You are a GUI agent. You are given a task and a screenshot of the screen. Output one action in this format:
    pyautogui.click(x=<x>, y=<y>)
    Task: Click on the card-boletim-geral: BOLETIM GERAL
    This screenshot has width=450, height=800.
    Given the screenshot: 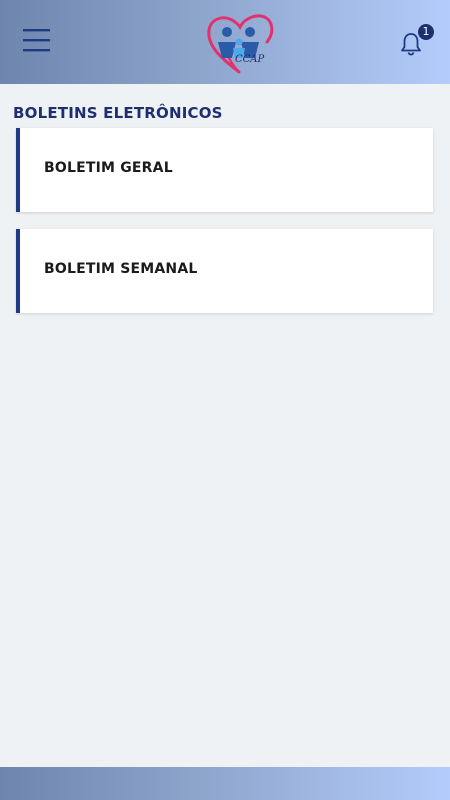 What is the action you would take?
    pyautogui.click(x=224, y=170)
    